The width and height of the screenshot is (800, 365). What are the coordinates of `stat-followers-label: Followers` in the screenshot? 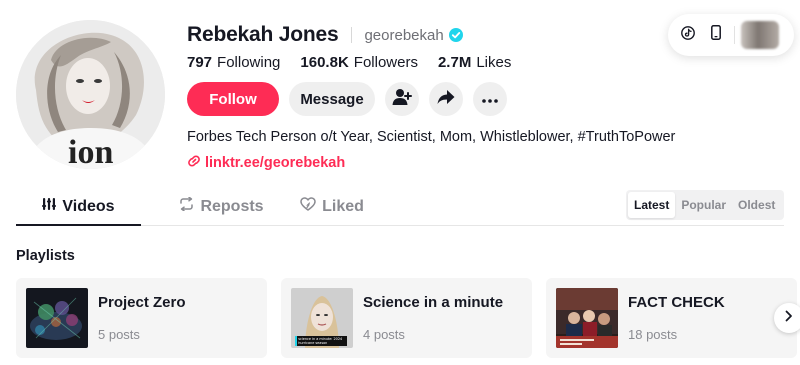 It's located at (385, 62).